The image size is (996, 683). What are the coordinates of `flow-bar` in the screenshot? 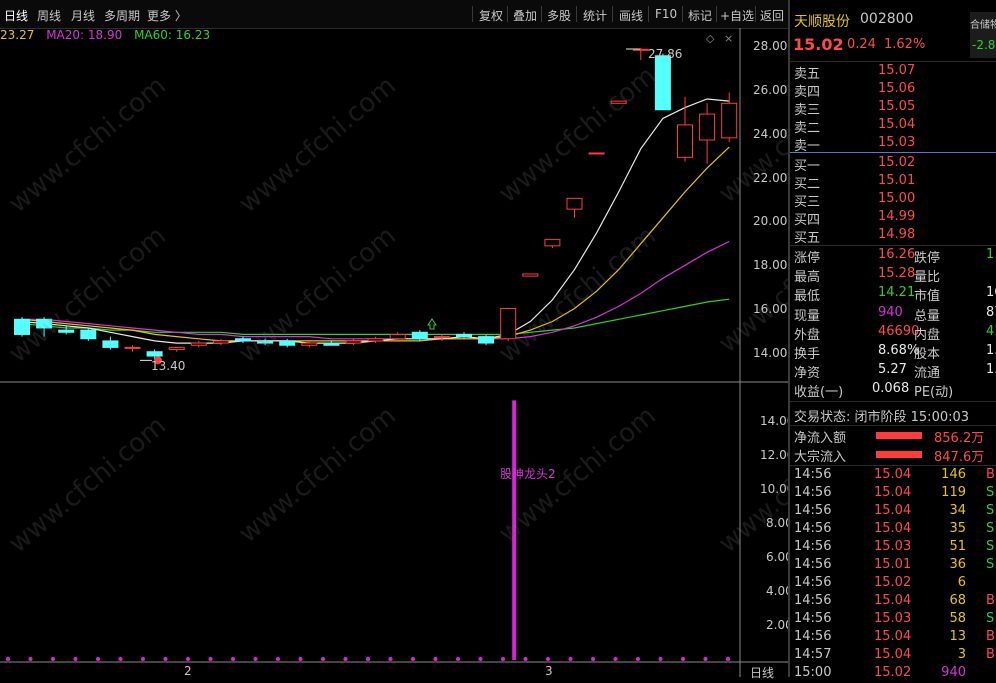 It's located at (899, 435).